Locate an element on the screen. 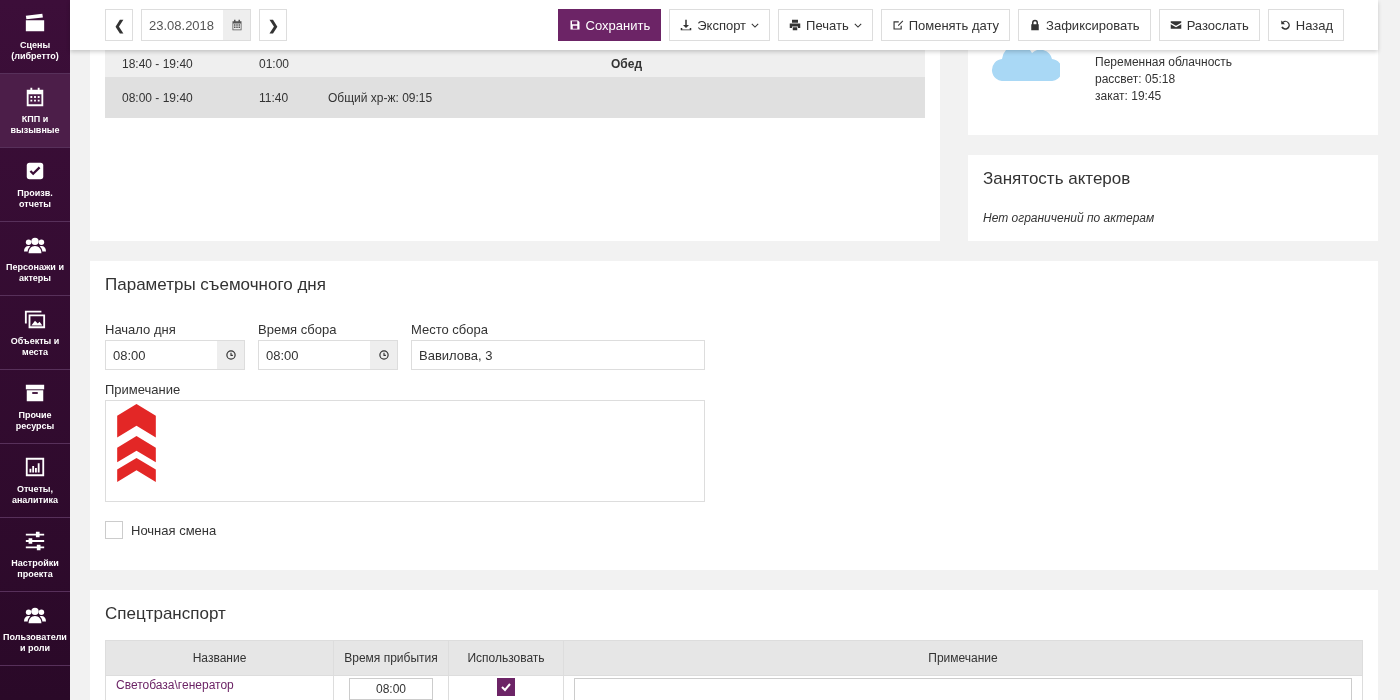 The height and width of the screenshot is (700, 1400). sidebar-item: Отчеты, аналитика is located at coordinates (35, 481).